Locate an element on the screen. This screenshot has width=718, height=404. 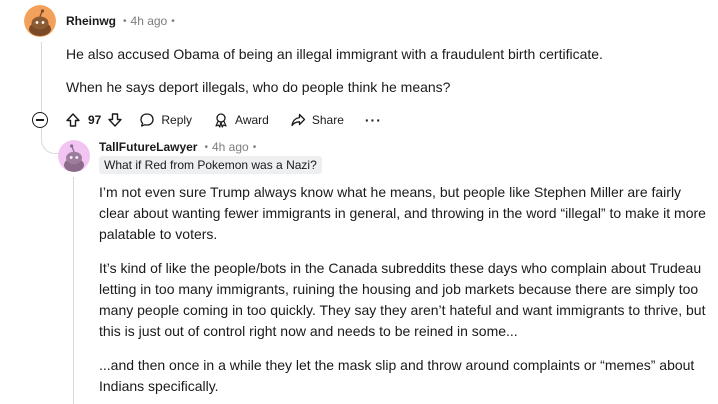
reply-button: Reply is located at coordinates (165, 120).